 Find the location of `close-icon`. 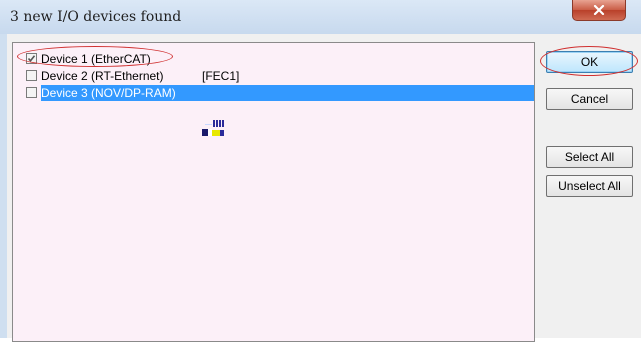

close-icon is located at coordinates (599, 10).